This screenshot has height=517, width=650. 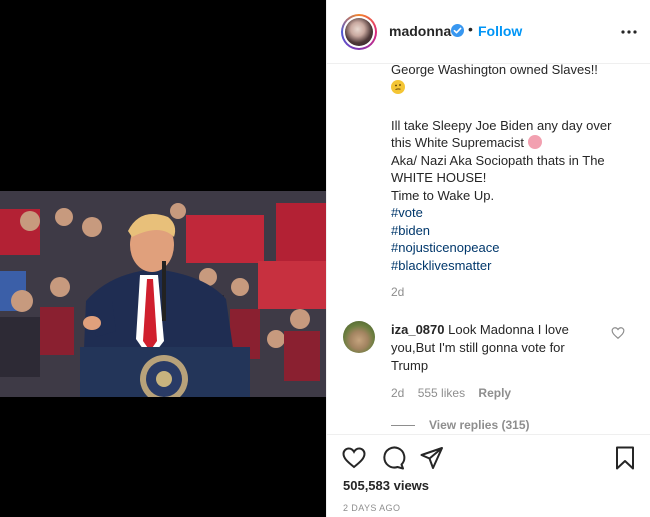 I want to click on follow-button: Follow, so click(x=500, y=31).